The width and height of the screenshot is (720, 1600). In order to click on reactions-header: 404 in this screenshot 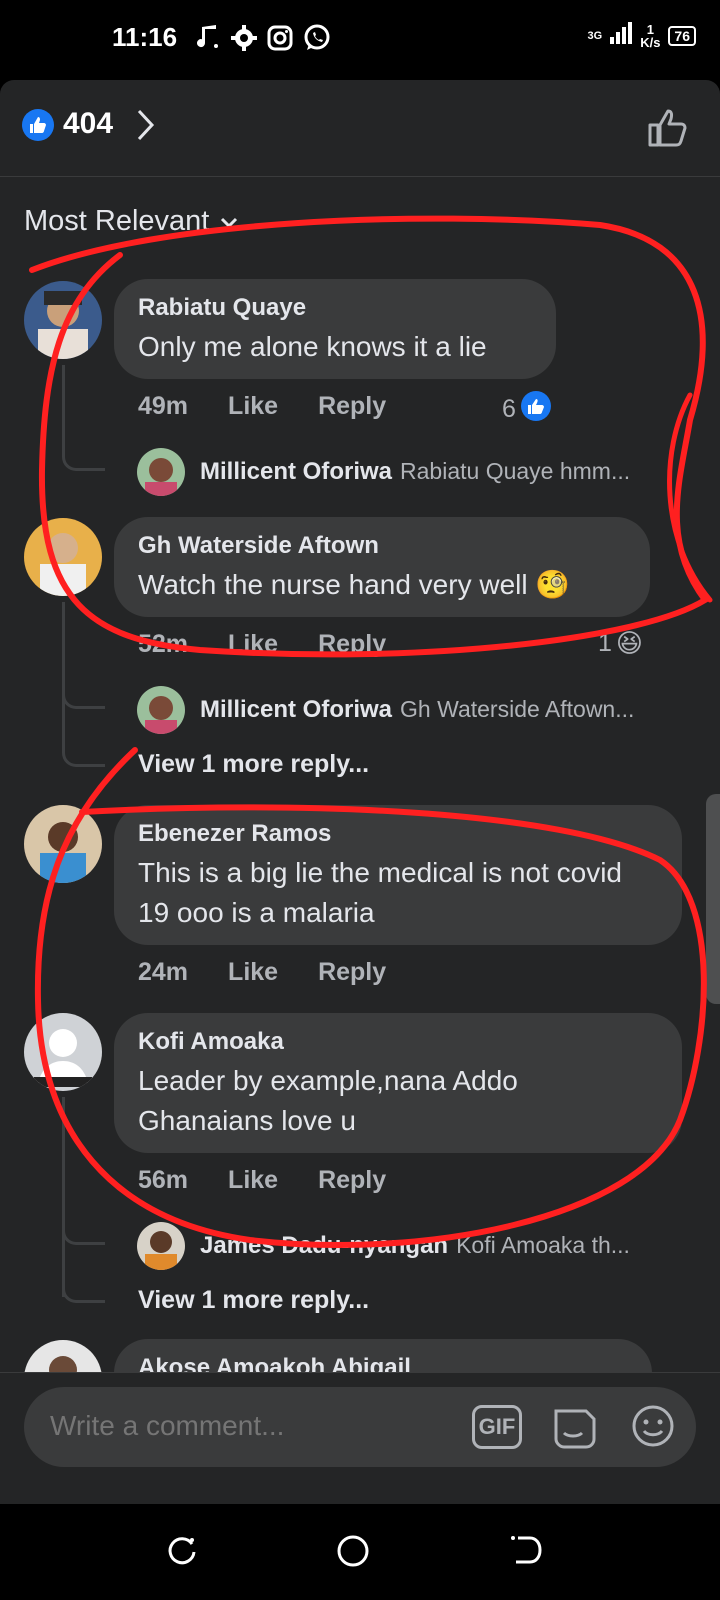, I will do `click(360, 128)`.